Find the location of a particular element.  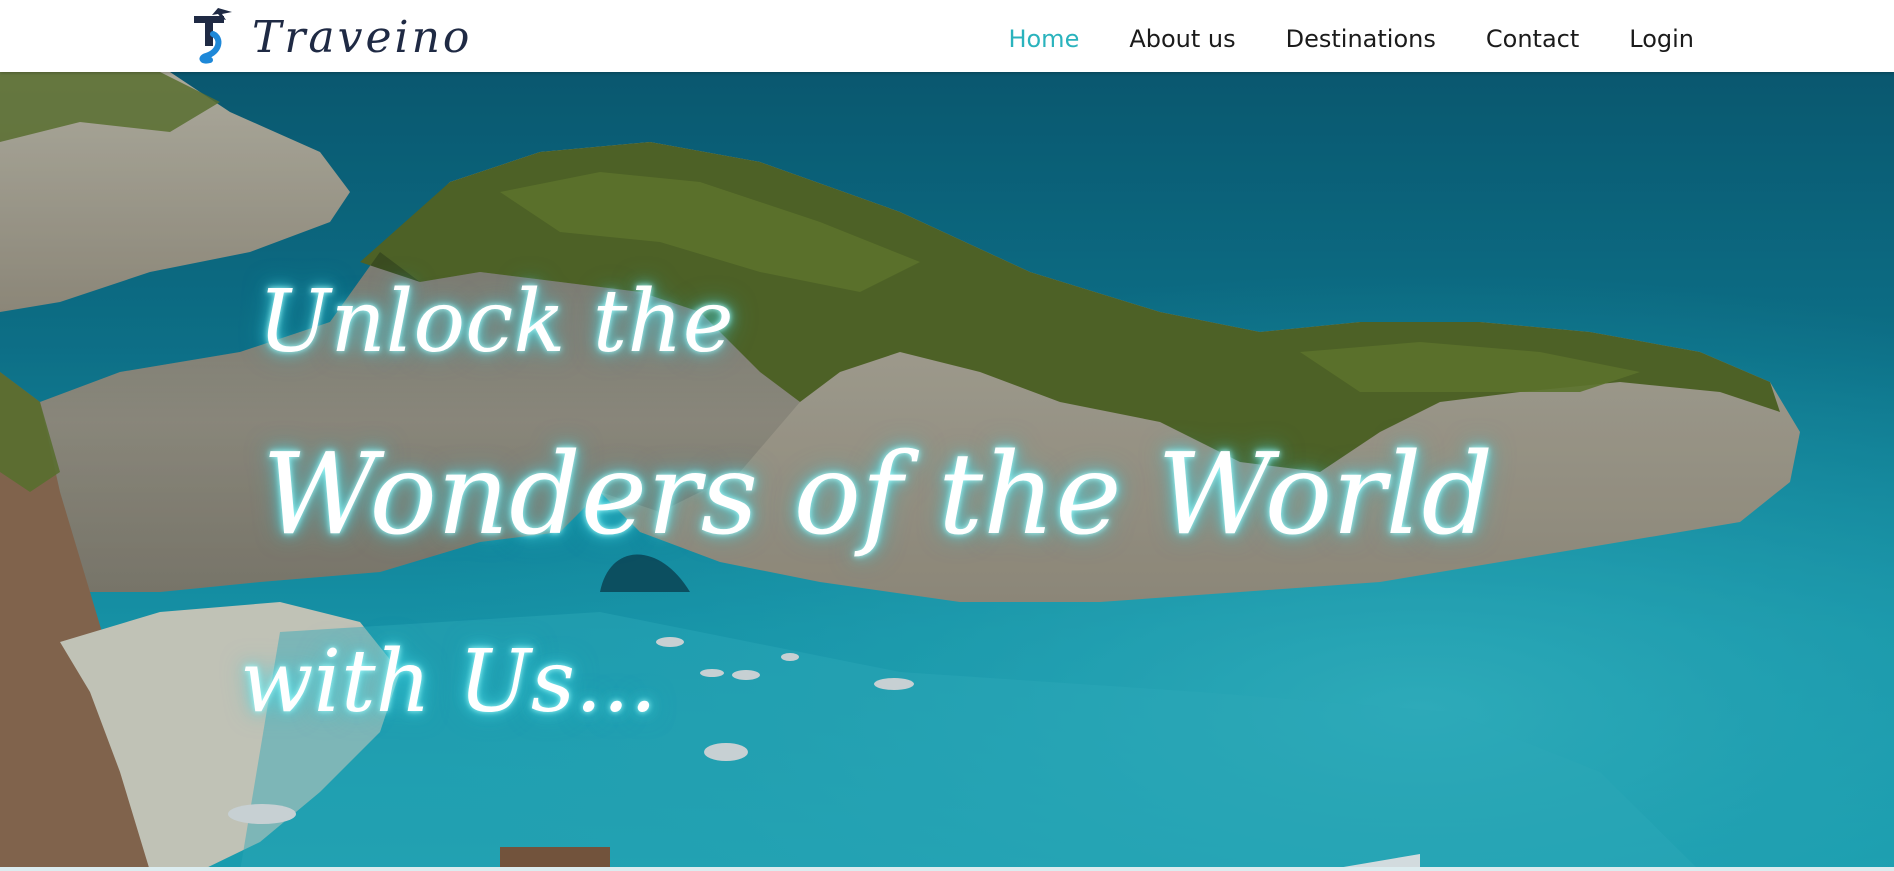

nav-login: Login is located at coordinates (1661, 39).